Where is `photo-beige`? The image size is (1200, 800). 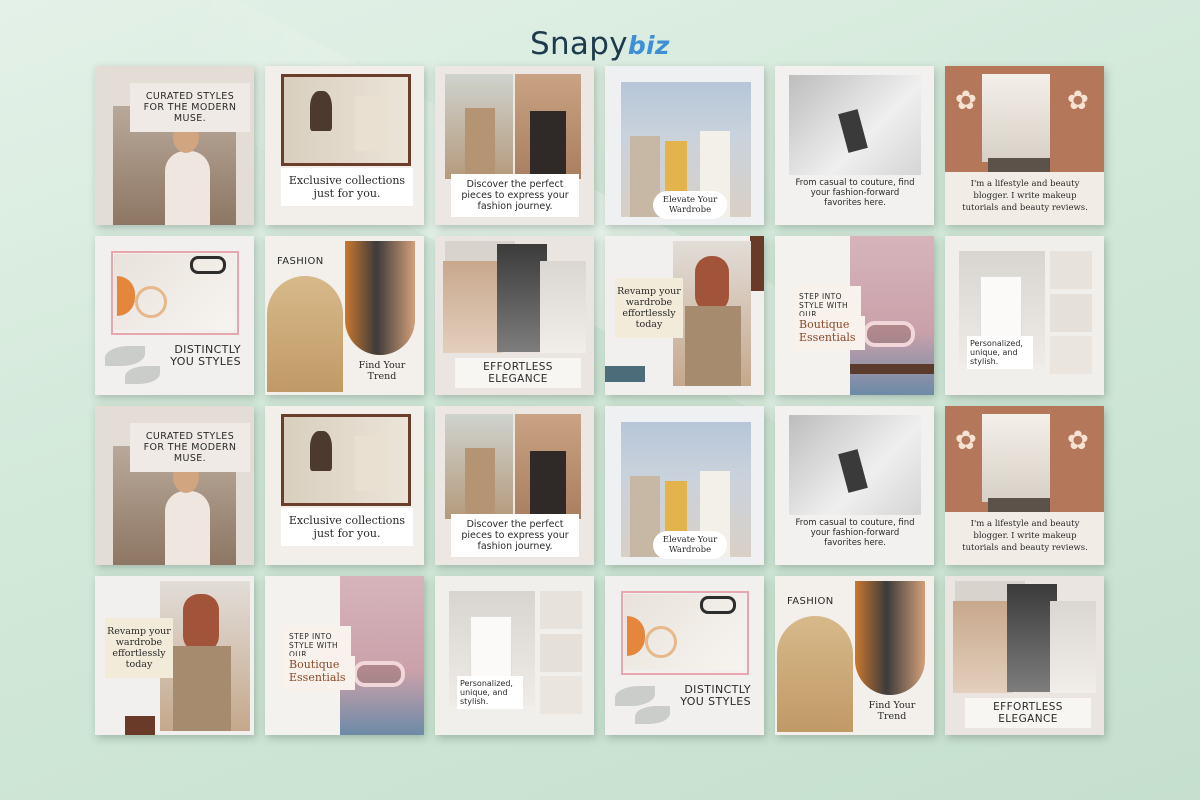 photo-beige is located at coordinates (983, 647).